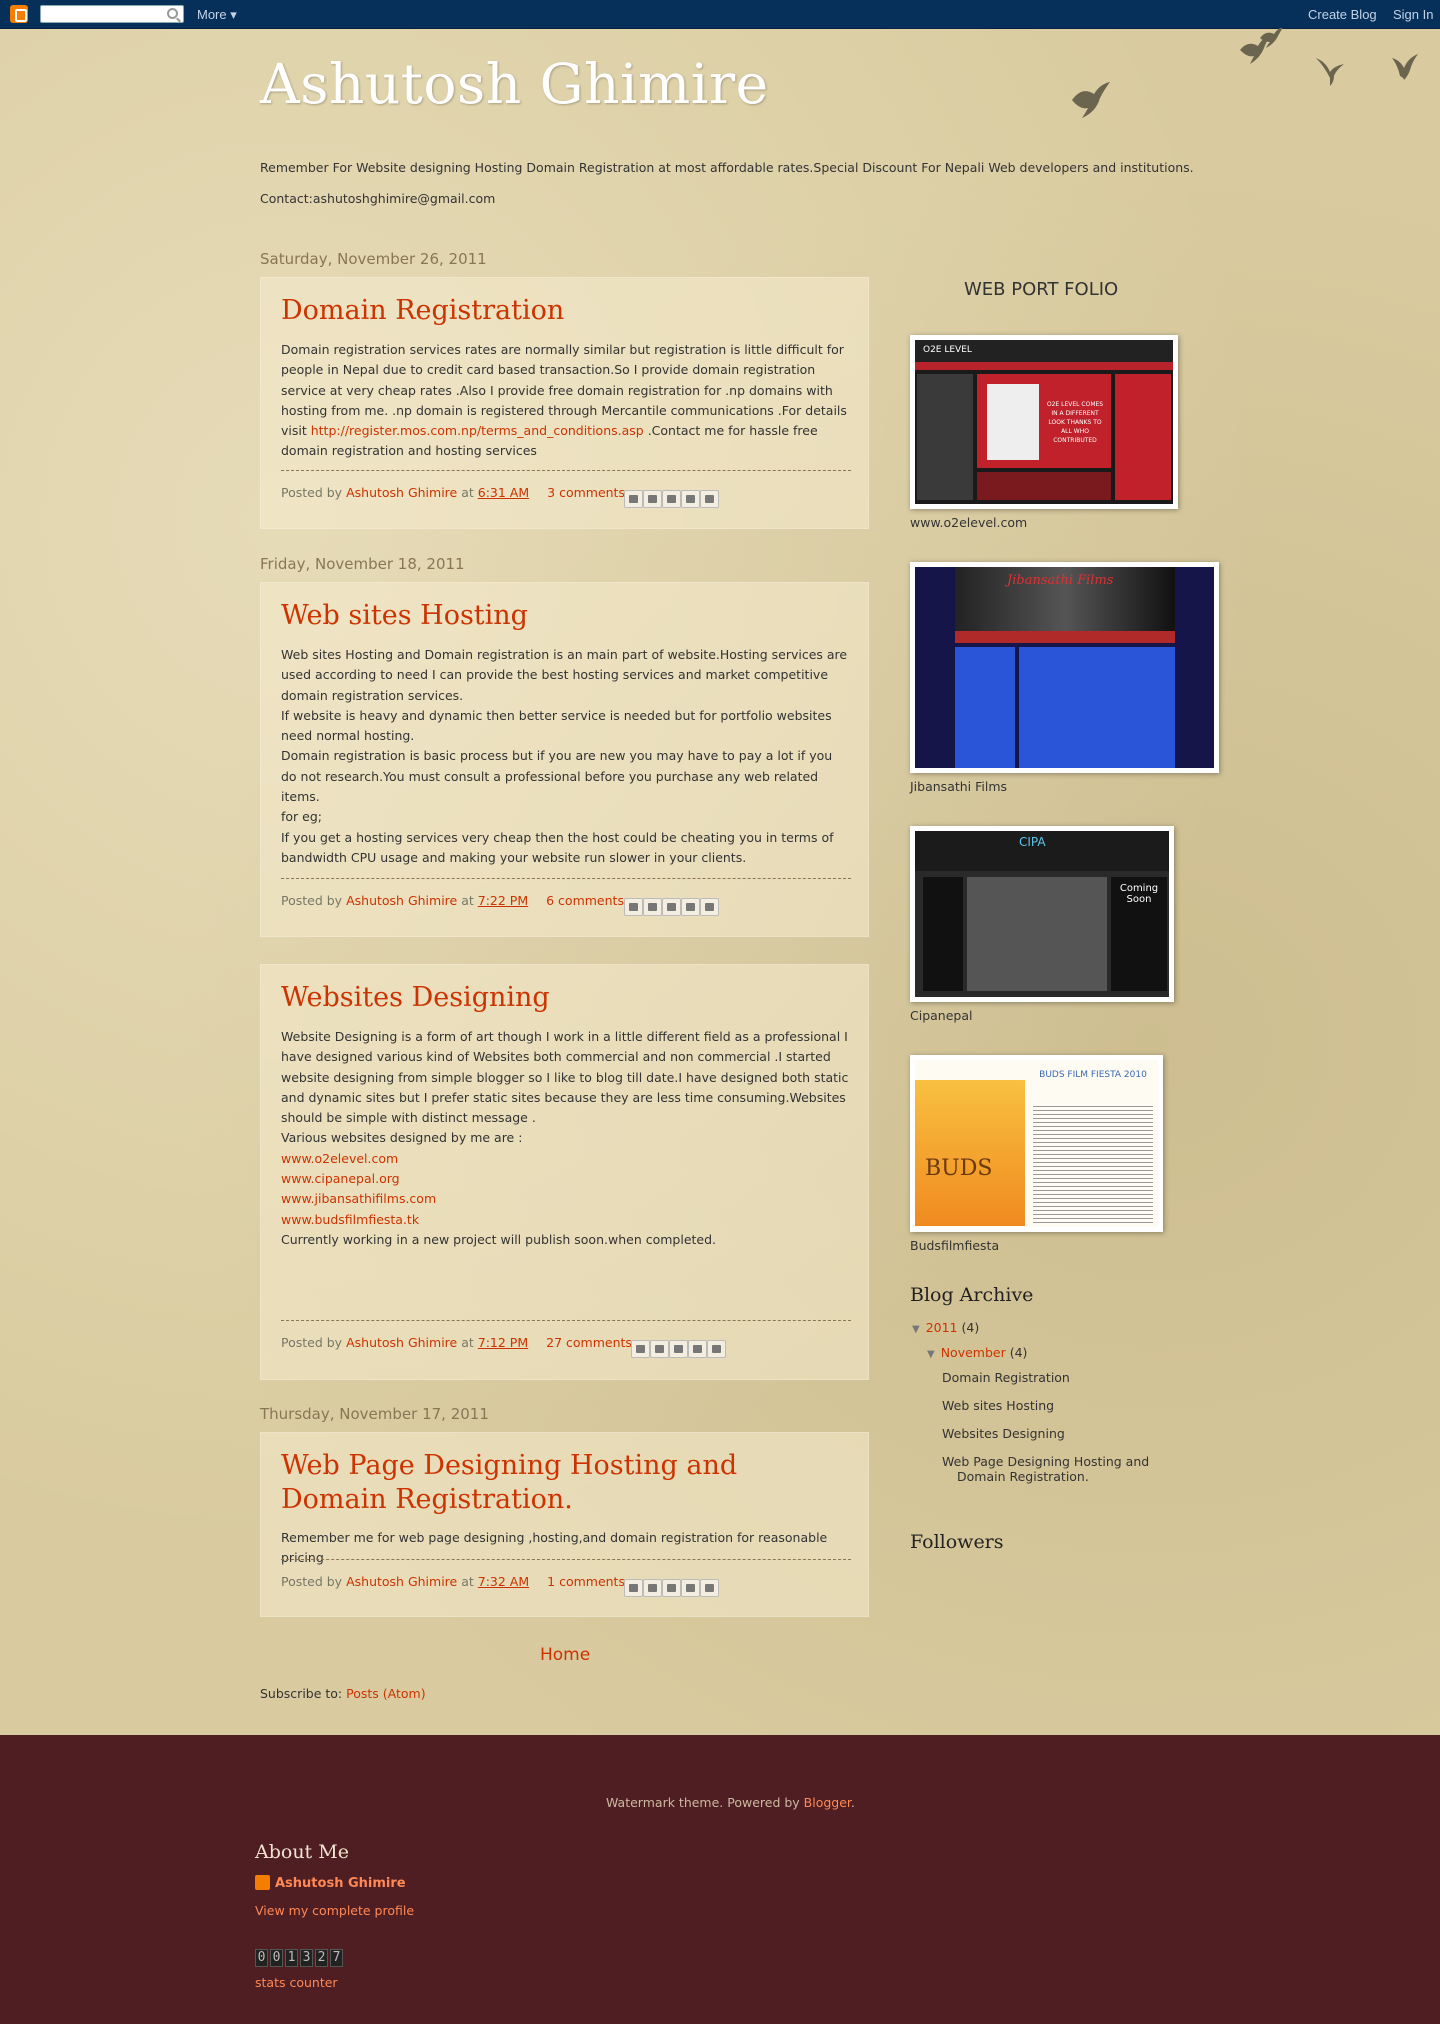  I want to click on portfolio-image-jibansathi: Jibansathi Films, so click(1064, 667).